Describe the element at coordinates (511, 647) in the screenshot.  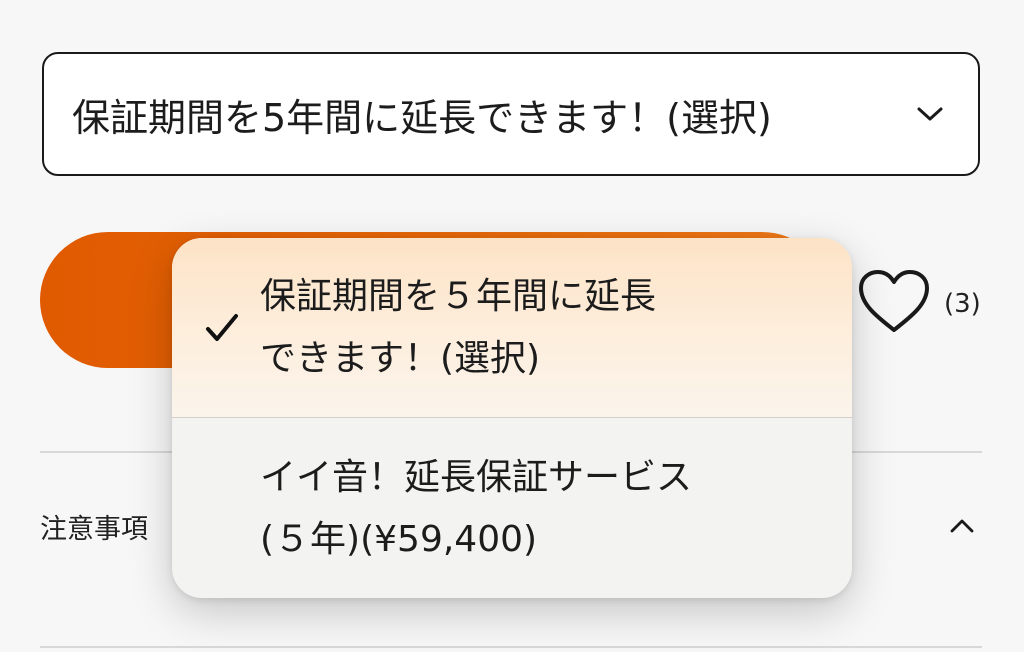
I see `divider` at that location.